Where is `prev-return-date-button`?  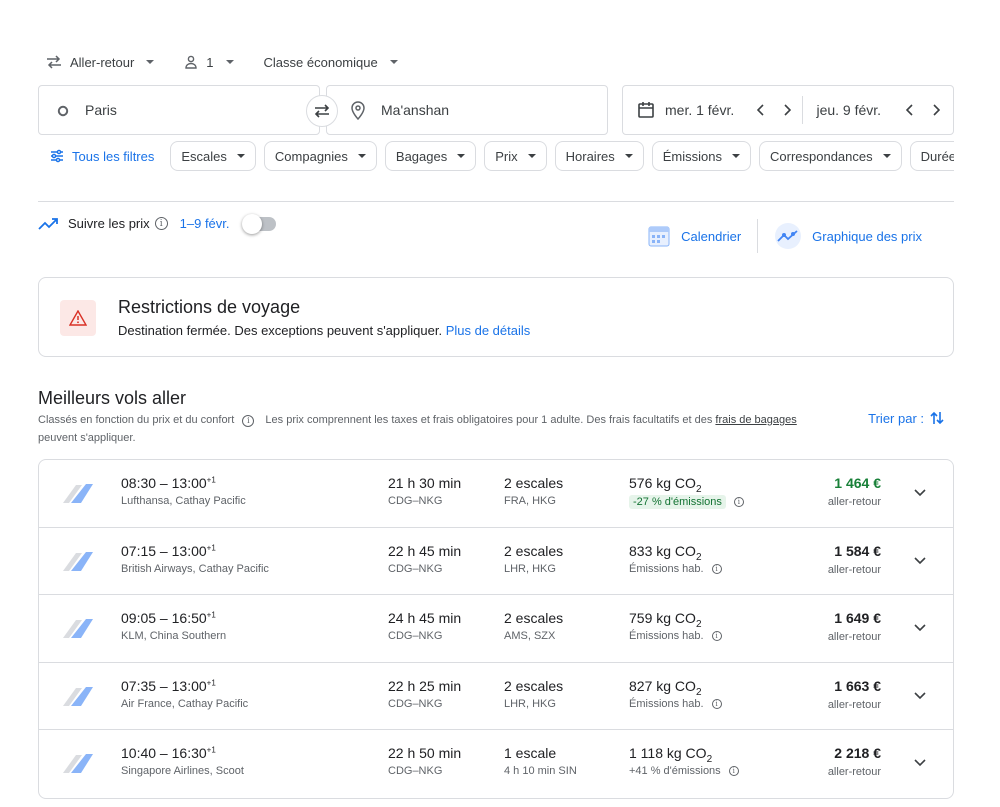
prev-return-date-button is located at coordinates (910, 110).